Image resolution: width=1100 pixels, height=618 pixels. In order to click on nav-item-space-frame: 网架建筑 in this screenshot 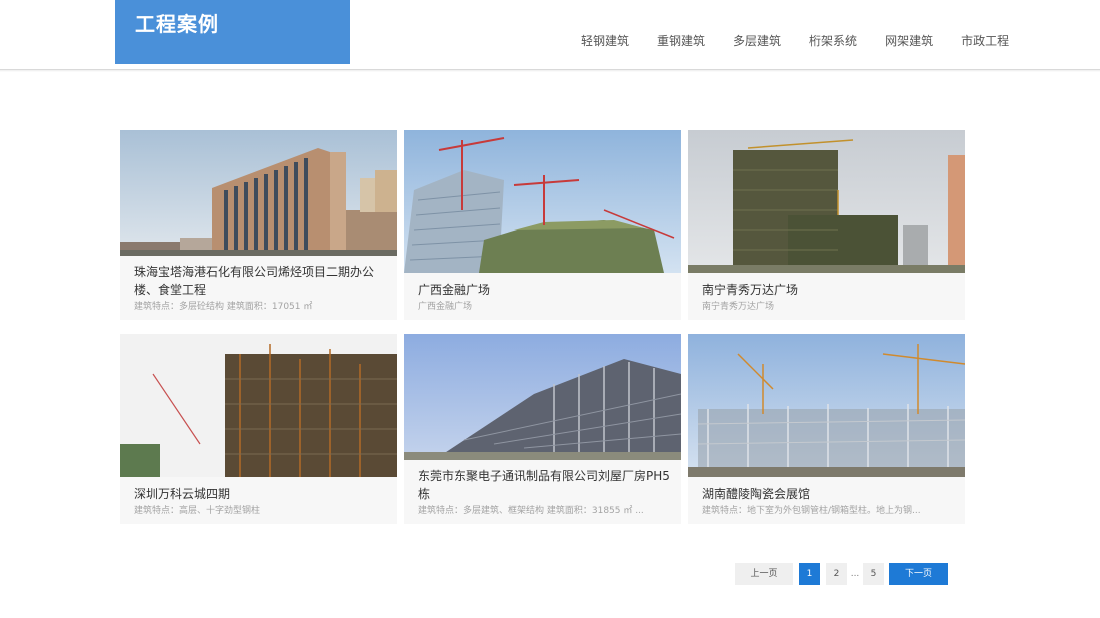, I will do `click(909, 41)`.